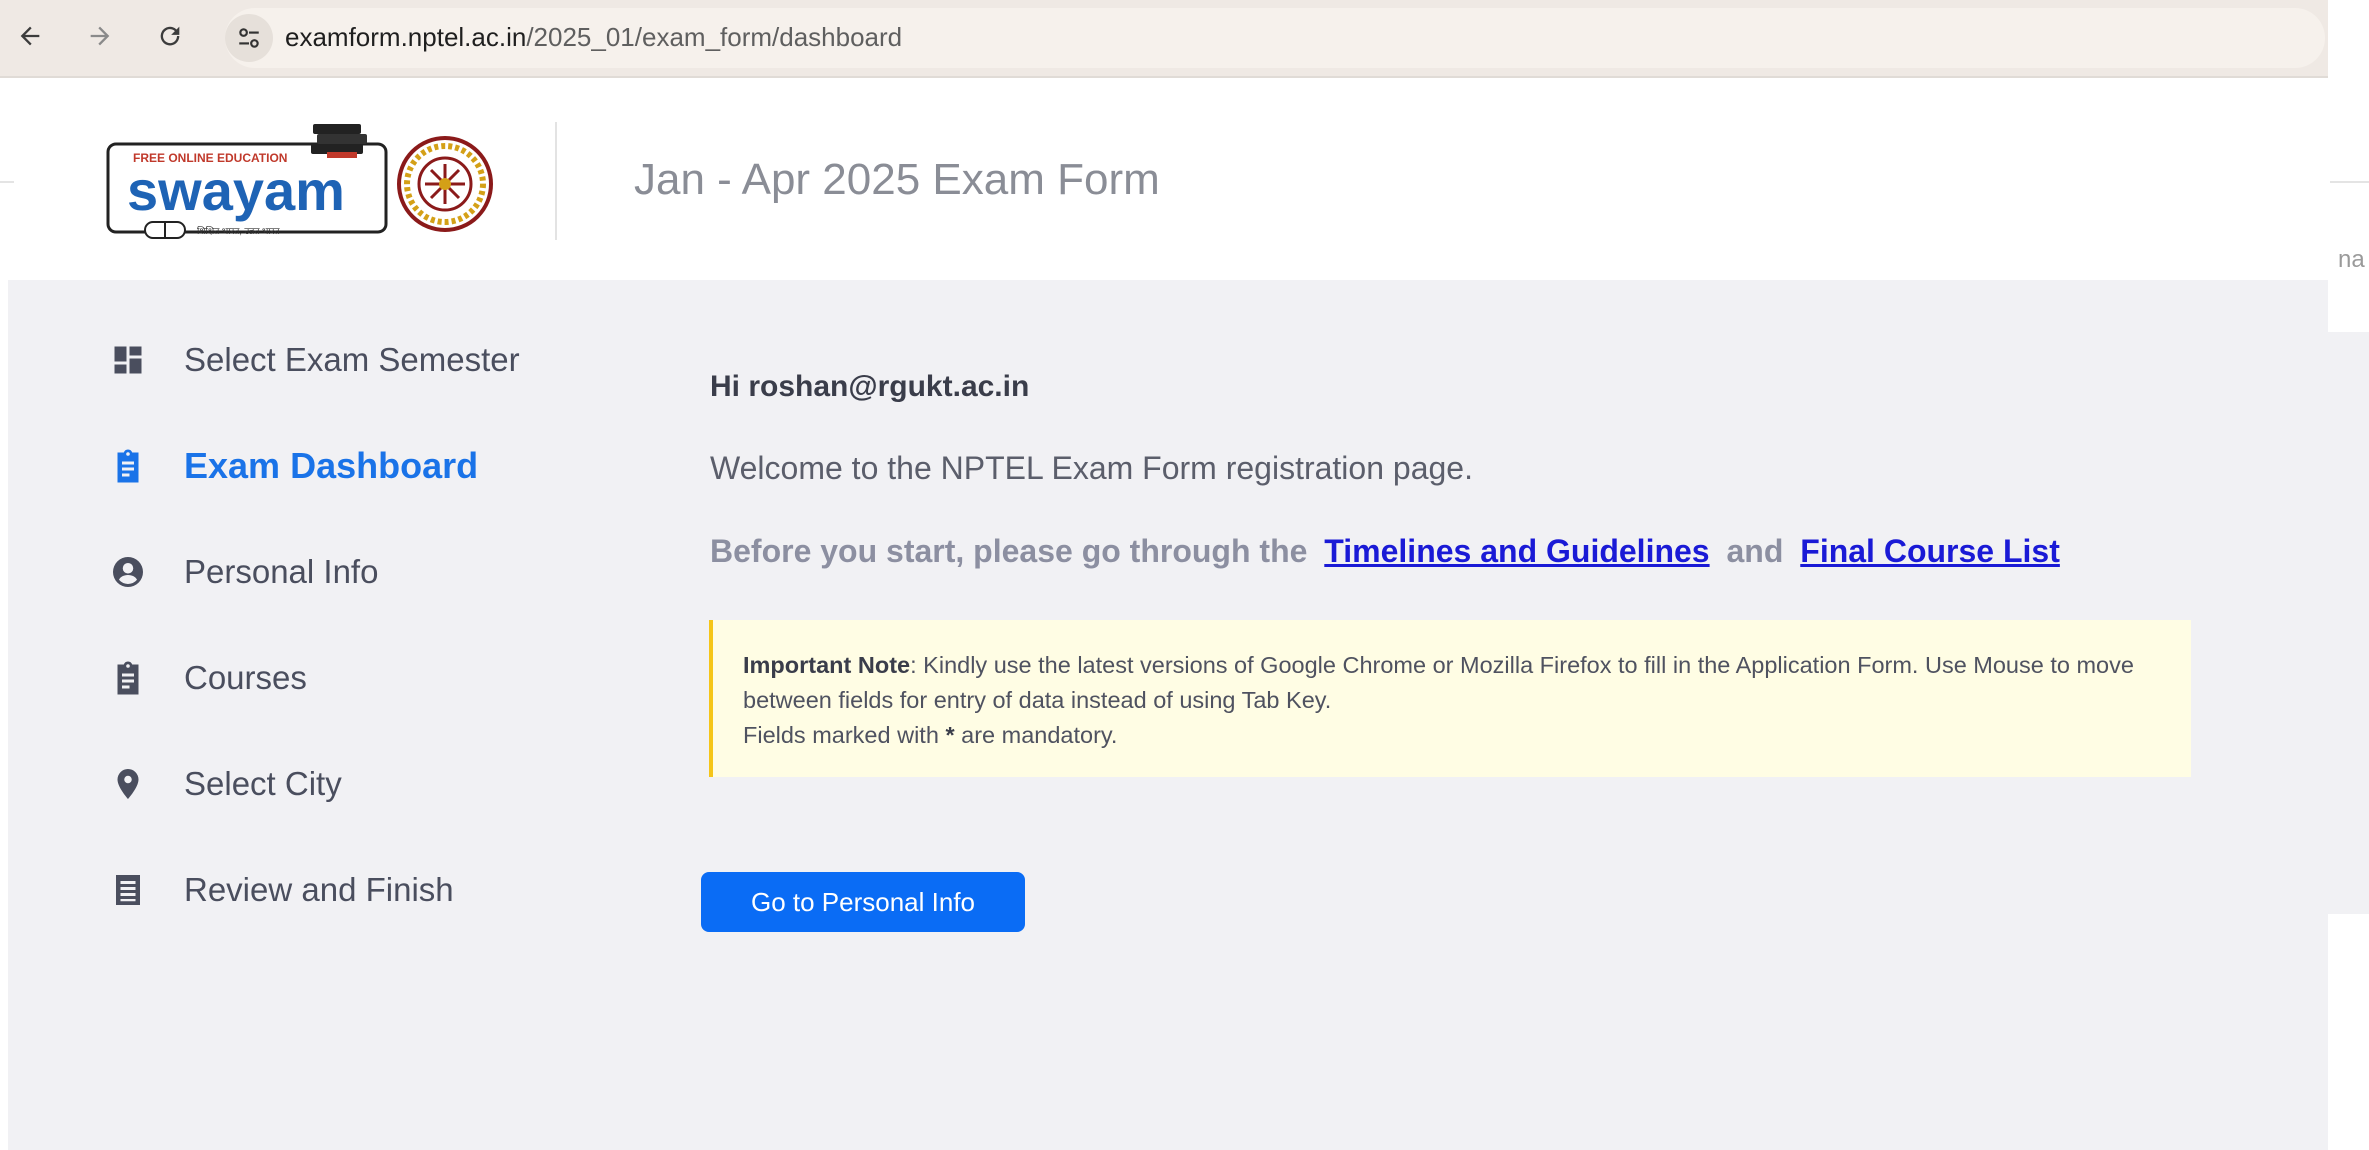 The height and width of the screenshot is (1150, 2369). What do you see at coordinates (841, 735) in the screenshot?
I see `mandatory-fields-prefix: Fields marked with` at bounding box center [841, 735].